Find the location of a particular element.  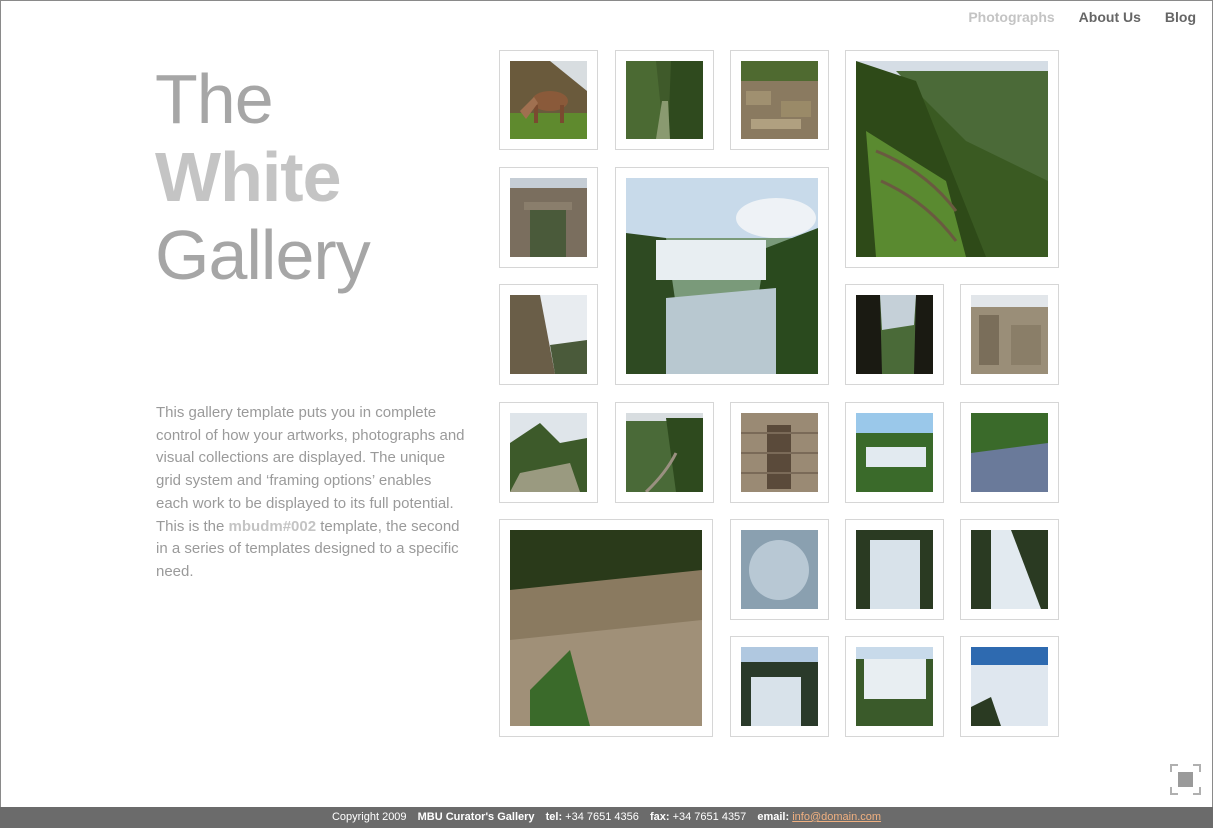

waterfall-rocks-photo is located at coordinates (779, 686).